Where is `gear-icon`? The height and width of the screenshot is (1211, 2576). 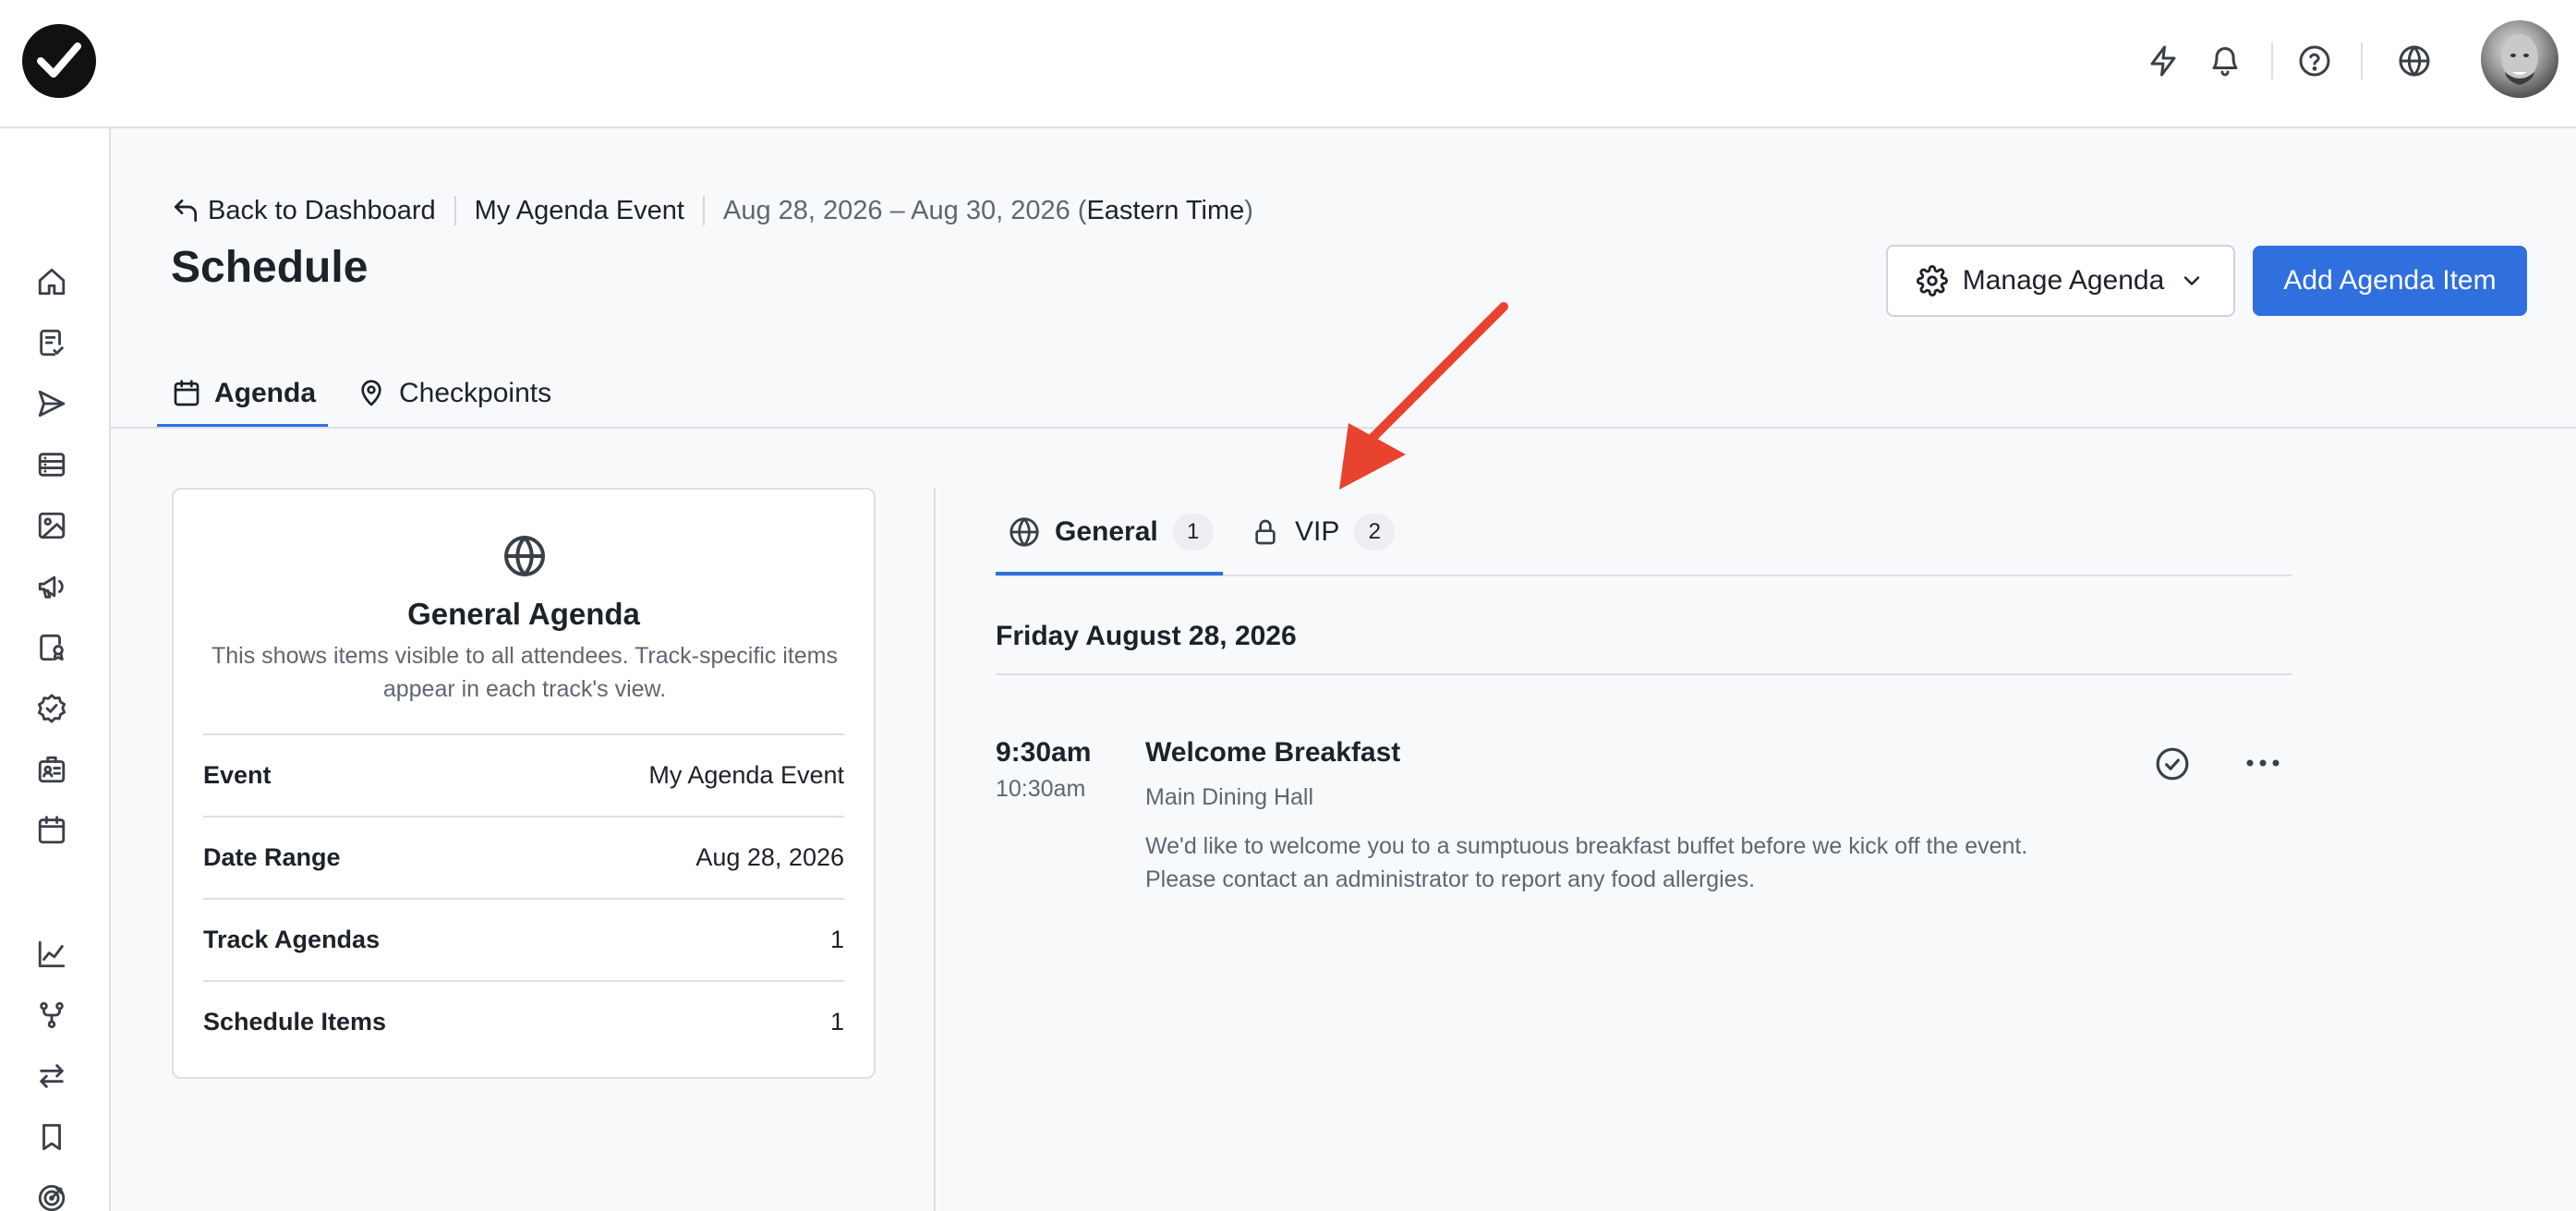 gear-icon is located at coordinates (1932, 281).